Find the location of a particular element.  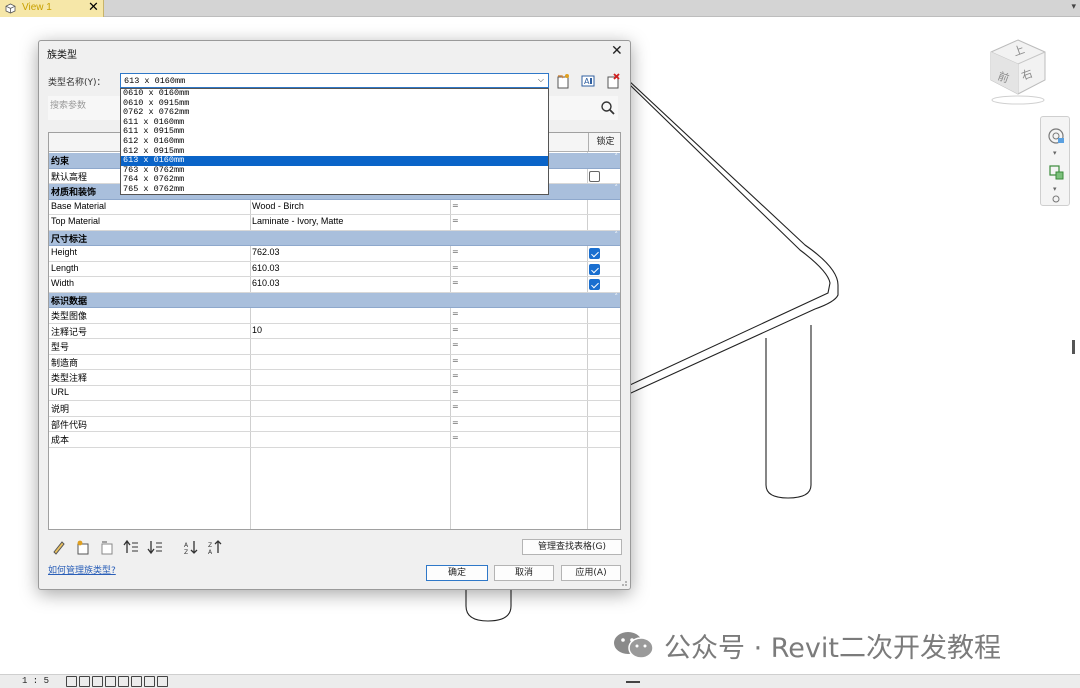

apply-button: 应用(A) is located at coordinates (591, 573).